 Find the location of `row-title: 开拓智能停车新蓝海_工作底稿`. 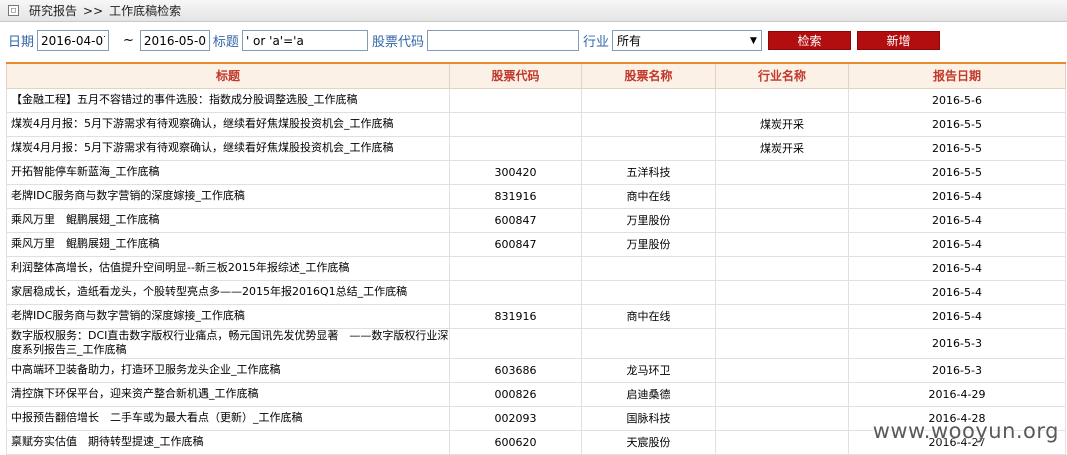

row-title: 开拓智能停车新蓝海_工作底稿 is located at coordinates (228, 172).